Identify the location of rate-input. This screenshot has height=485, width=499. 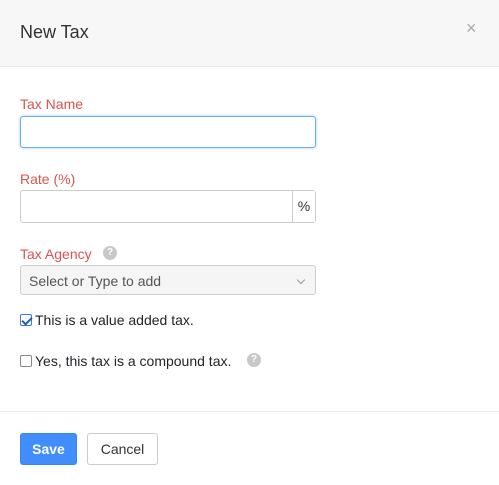
(157, 206).